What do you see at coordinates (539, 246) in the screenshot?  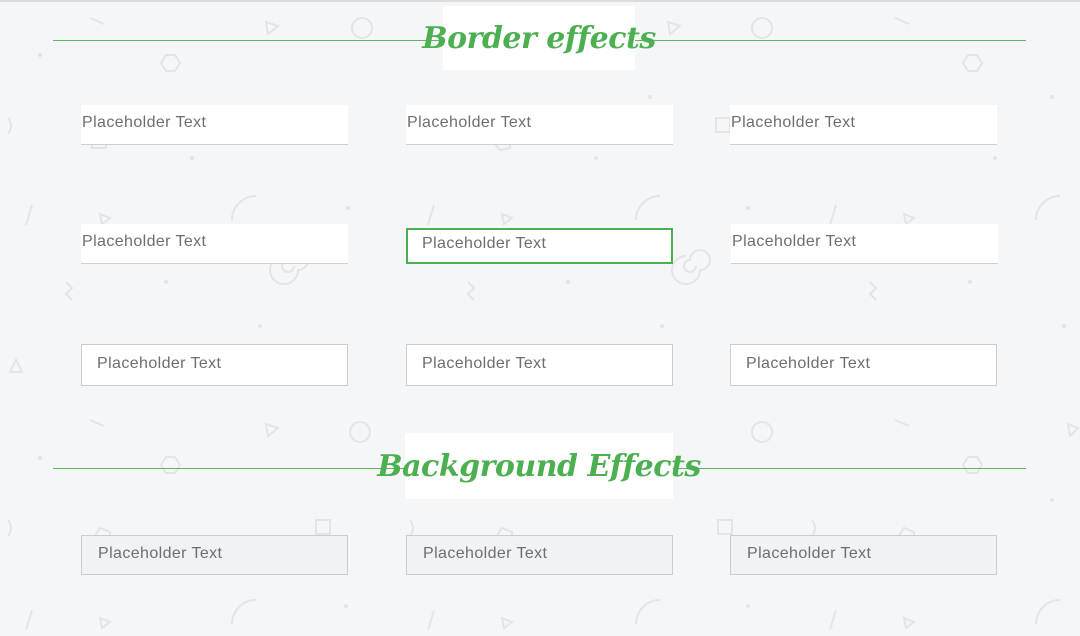 I see `border-effect-input-5-focused` at bounding box center [539, 246].